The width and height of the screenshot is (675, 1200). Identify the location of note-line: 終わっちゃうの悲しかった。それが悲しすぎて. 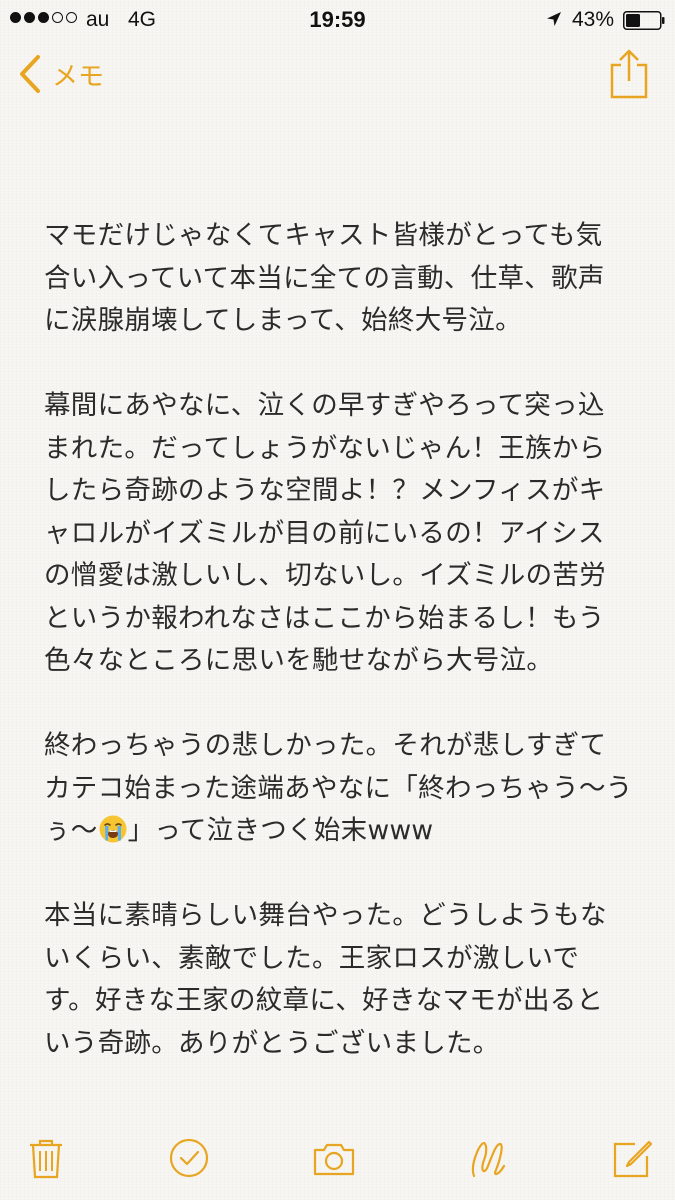
(325, 745).